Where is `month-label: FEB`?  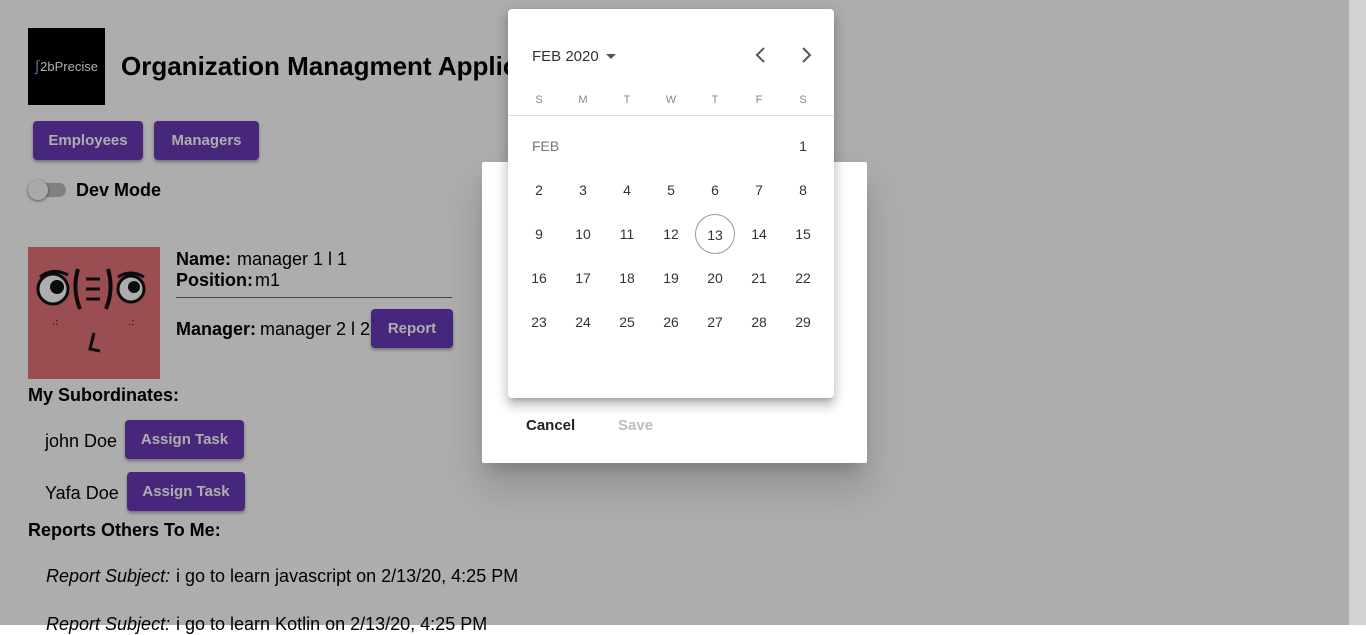 month-label: FEB is located at coordinates (546, 146).